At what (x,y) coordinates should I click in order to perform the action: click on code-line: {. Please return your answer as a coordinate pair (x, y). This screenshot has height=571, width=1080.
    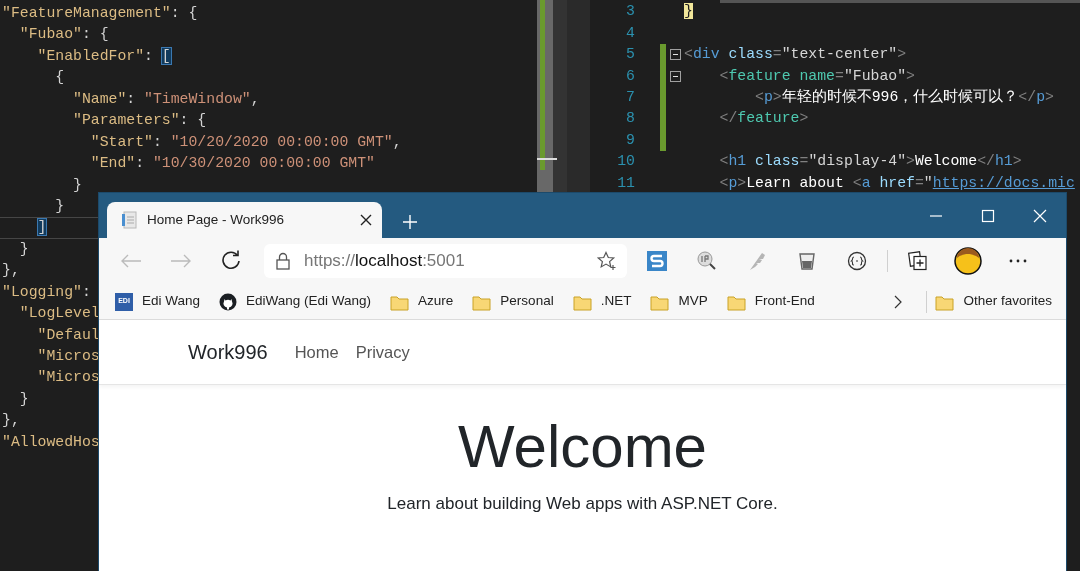
    Looking at the image, I should click on (59, 77).